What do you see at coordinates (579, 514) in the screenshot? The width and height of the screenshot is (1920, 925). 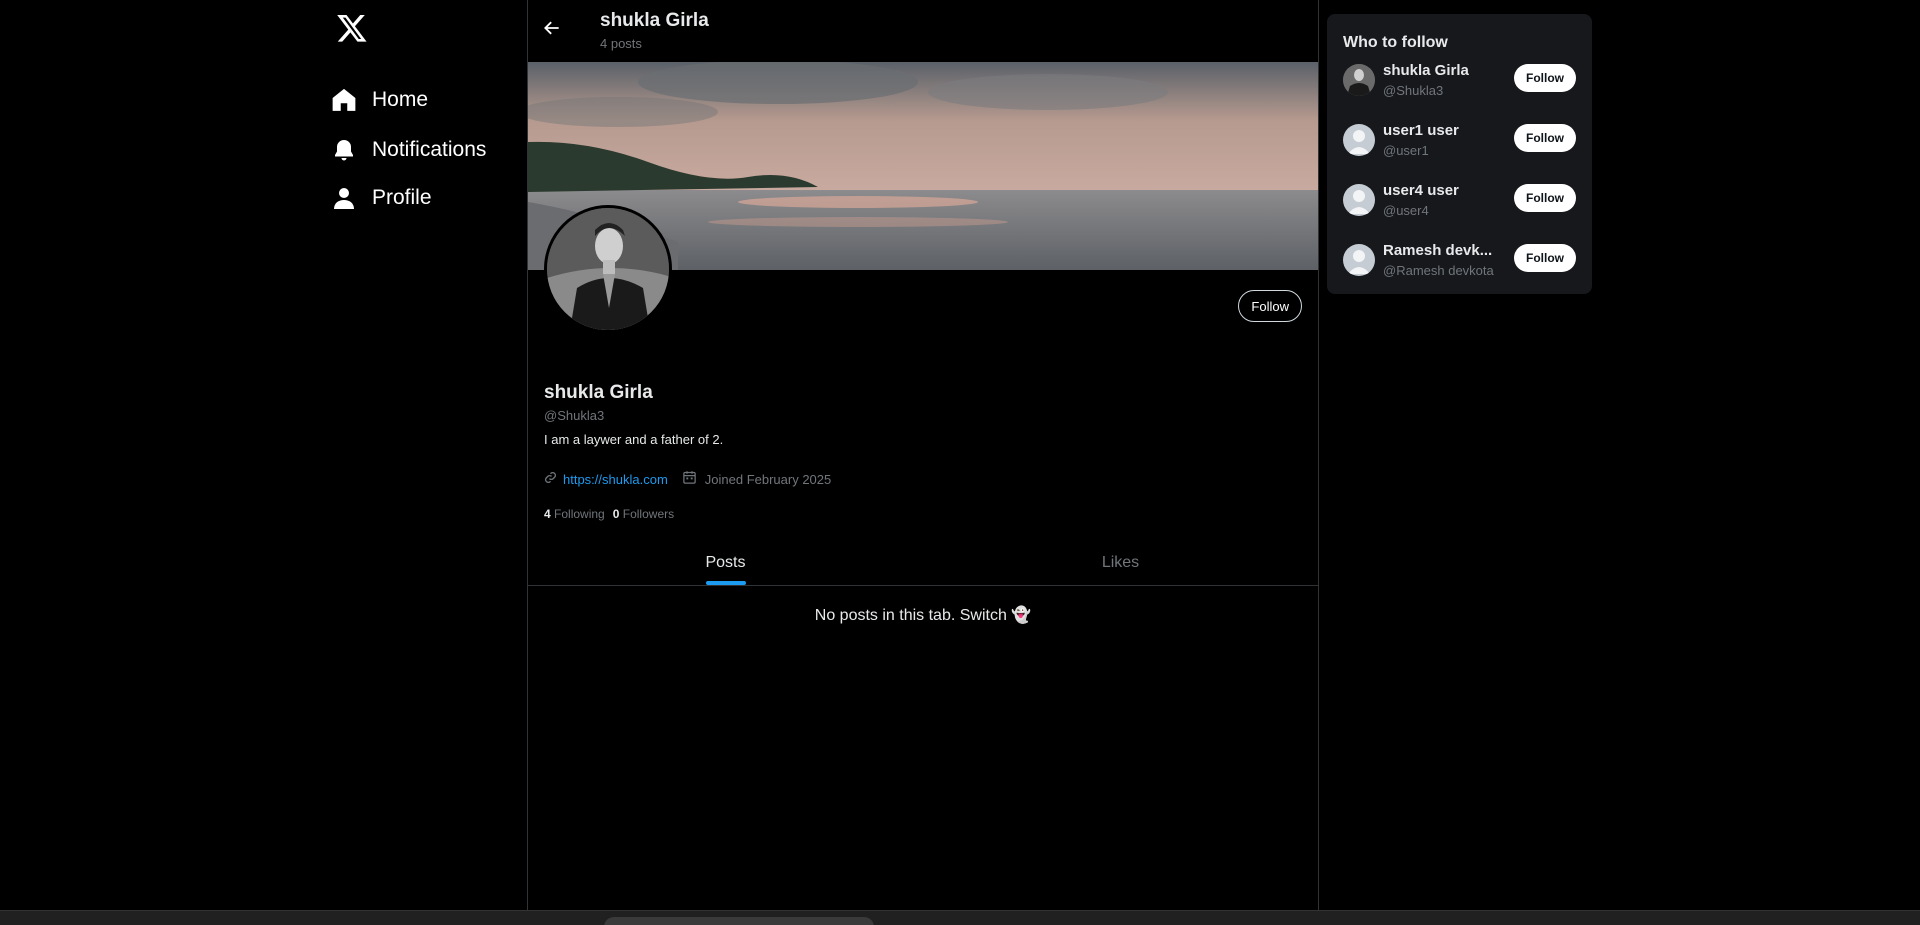 I see `following-label: Following` at bounding box center [579, 514].